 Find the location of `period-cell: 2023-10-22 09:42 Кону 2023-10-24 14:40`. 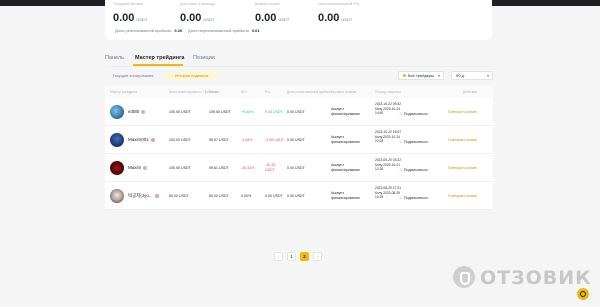

period-cell: 2023-10-22 09:42 Кону 2023-10-24 14:40 is located at coordinates (388, 109).